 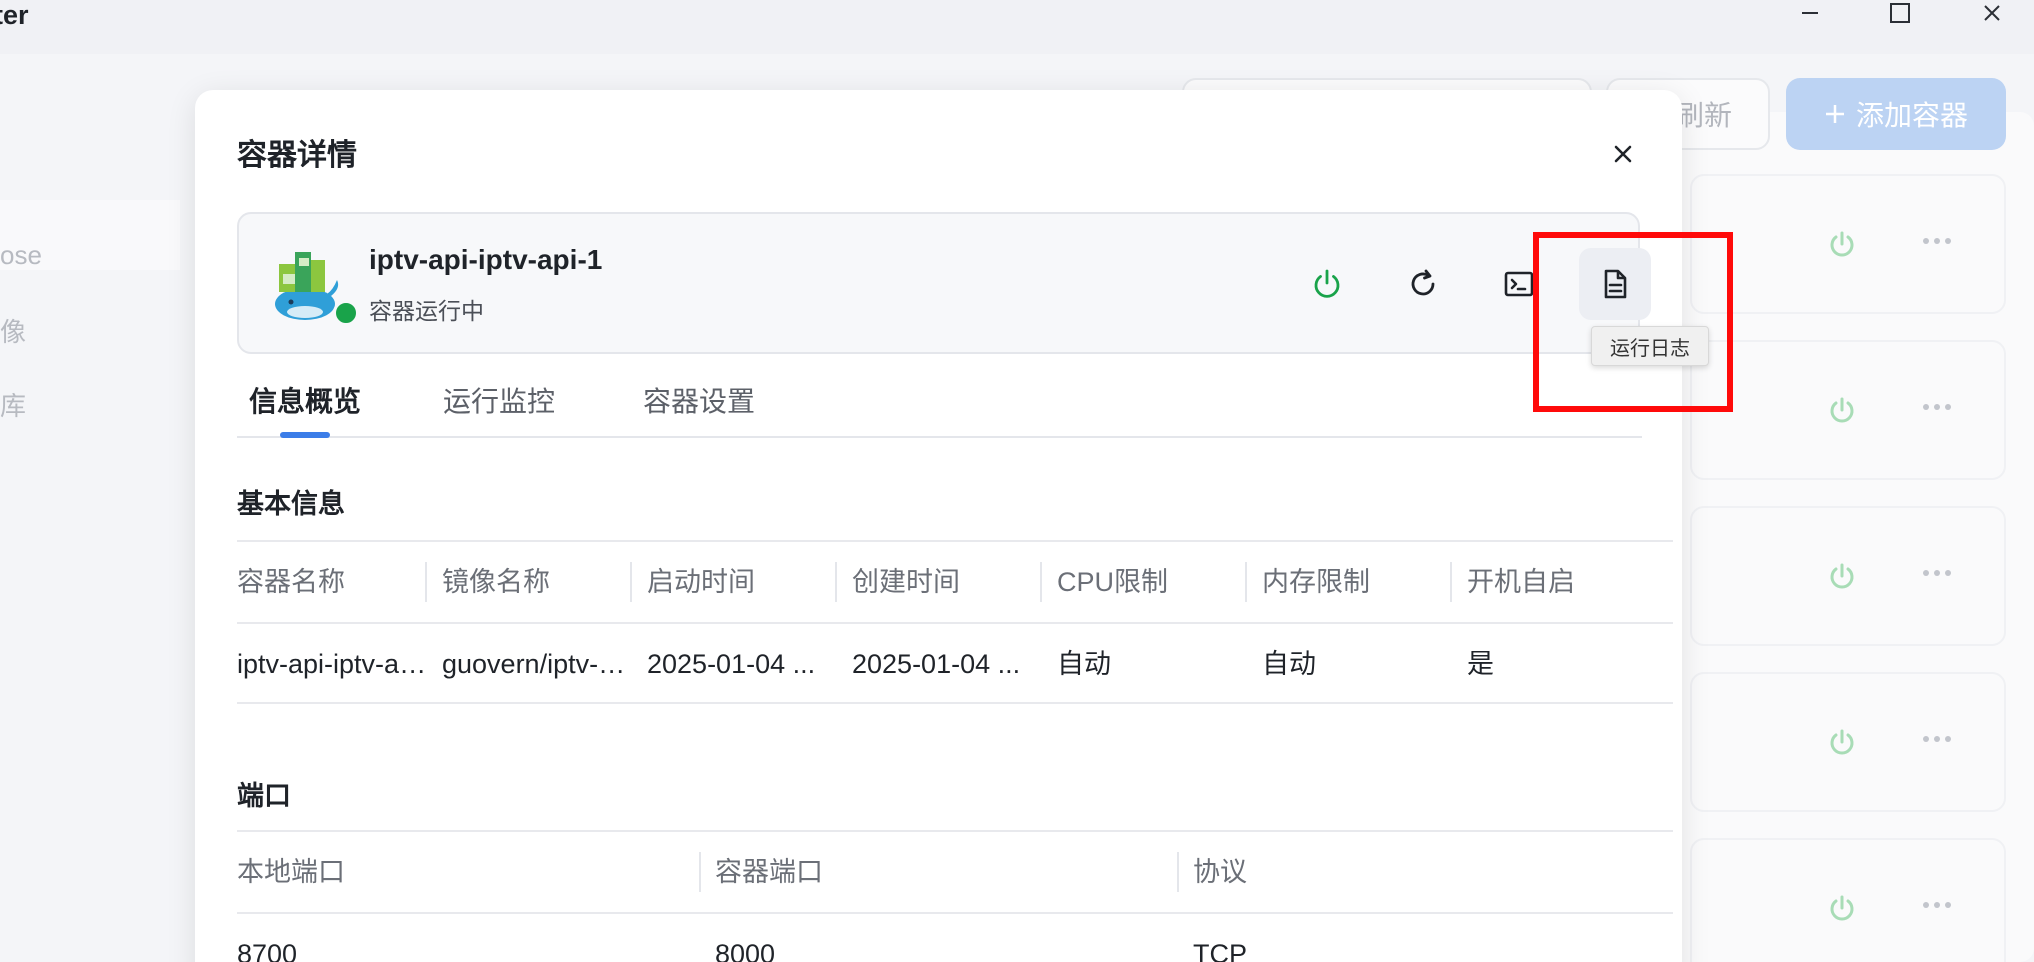 I want to click on column-header: 启动时间, so click(x=701, y=582).